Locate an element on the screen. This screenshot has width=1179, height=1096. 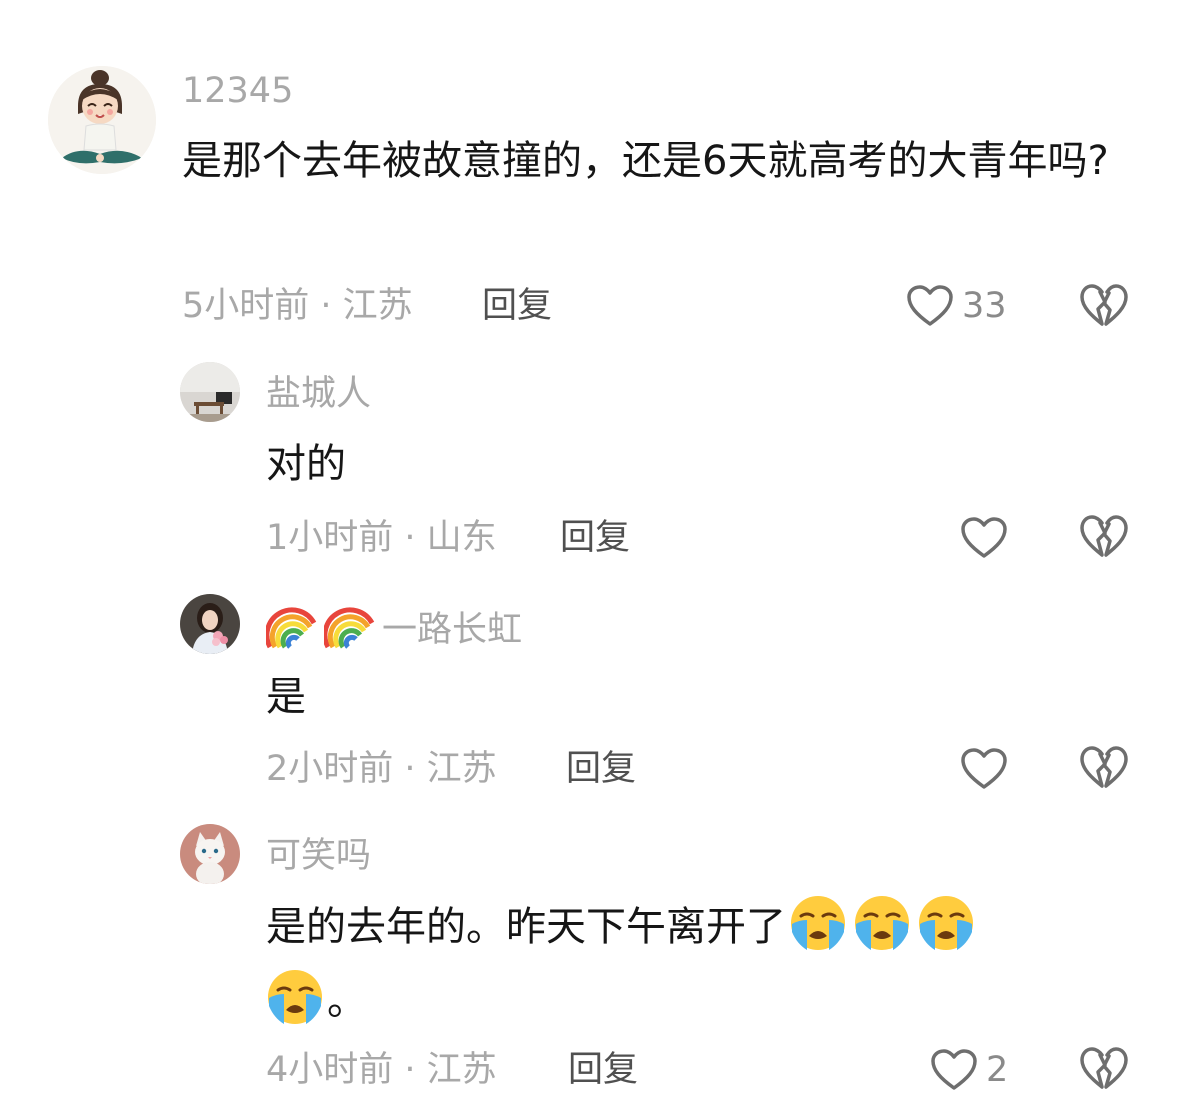
comment-time-location: 2小时前 · 江苏 is located at coordinates (381, 769).